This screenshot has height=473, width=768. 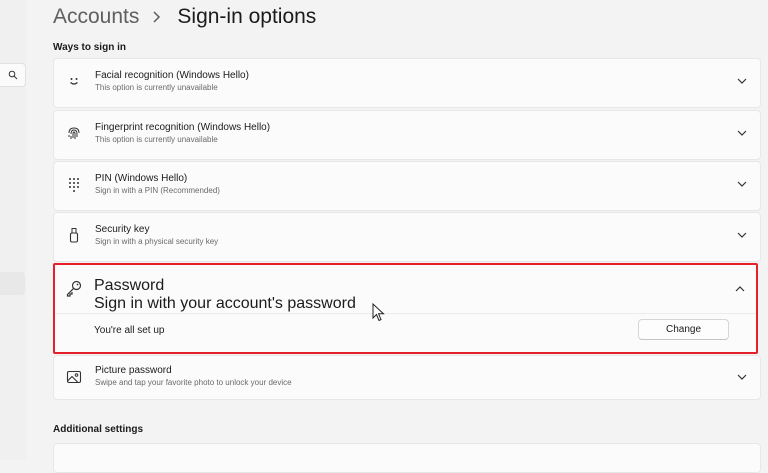 What do you see at coordinates (74, 81) in the screenshot?
I see `face-icon` at bounding box center [74, 81].